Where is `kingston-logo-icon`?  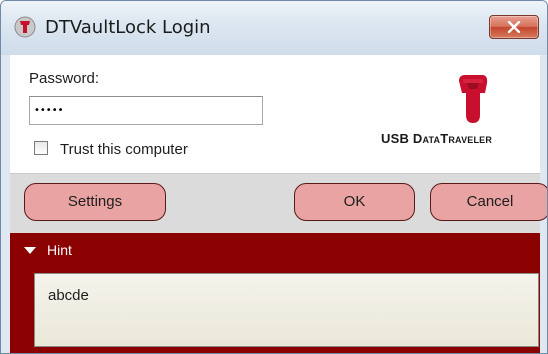 kingston-logo-icon is located at coordinates (473, 101).